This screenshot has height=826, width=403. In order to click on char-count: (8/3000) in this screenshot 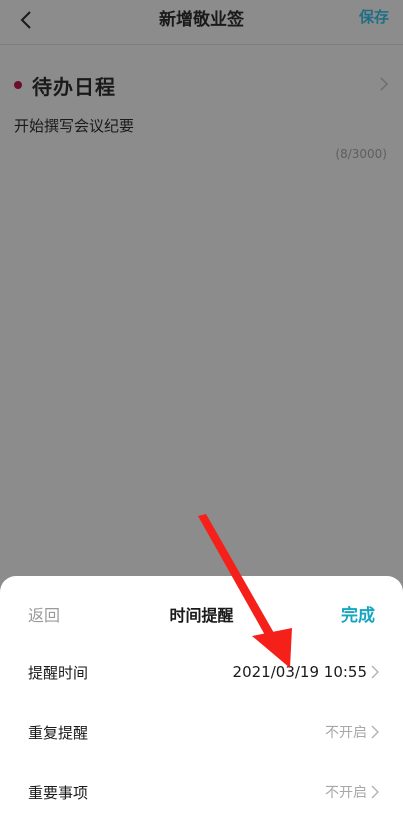, I will do `click(361, 154)`.